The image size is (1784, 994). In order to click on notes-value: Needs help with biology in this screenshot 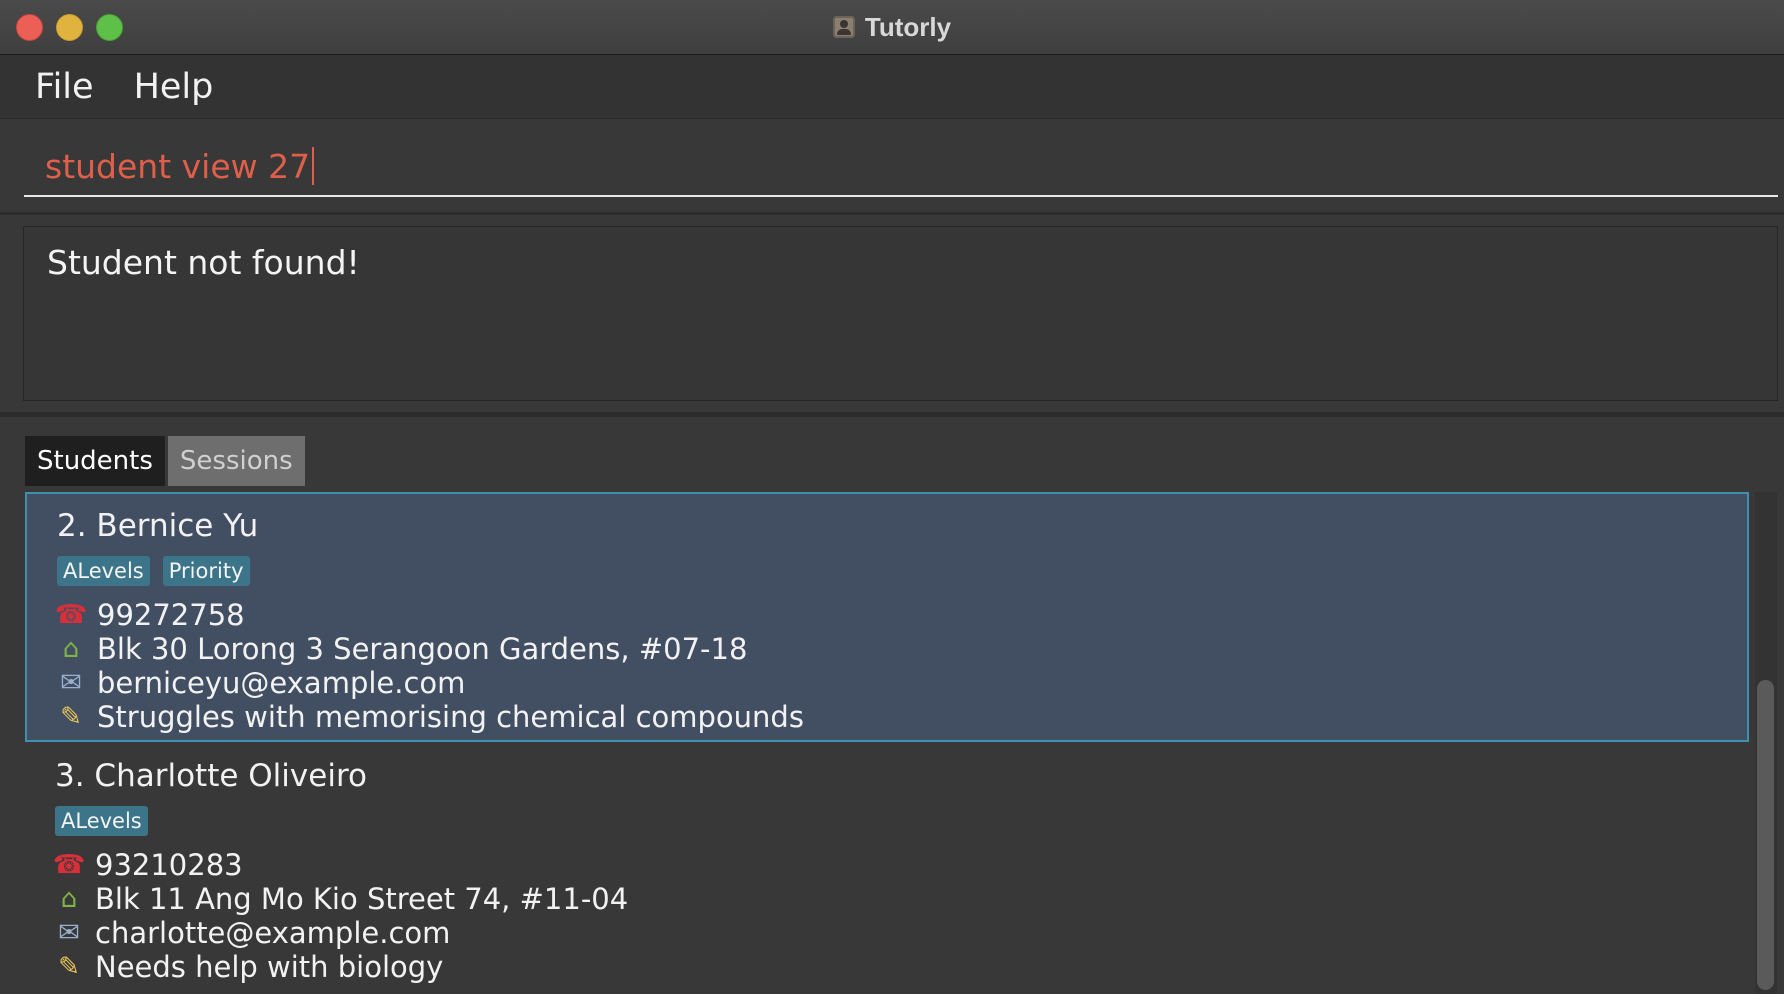, I will do `click(269, 967)`.